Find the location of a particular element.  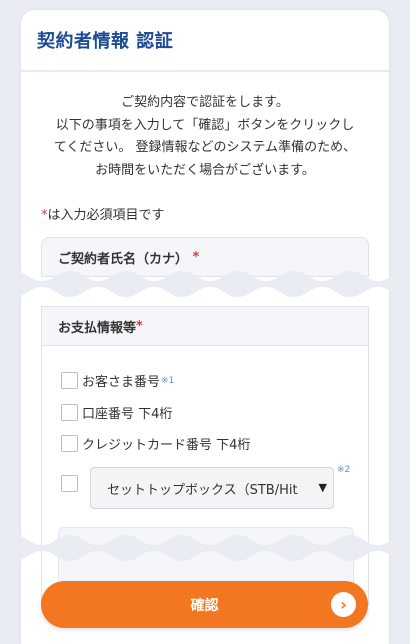

payment-label-text: お支払情報等 is located at coordinates (97, 328).